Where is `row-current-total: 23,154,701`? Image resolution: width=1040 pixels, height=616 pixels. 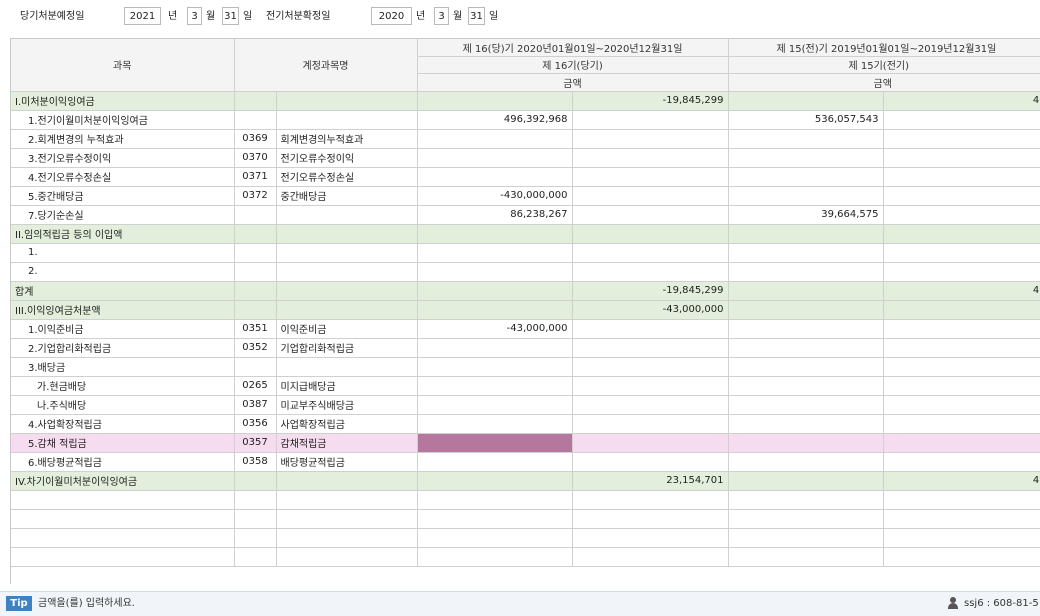
row-current-total: 23,154,701 is located at coordinates (650, 481).